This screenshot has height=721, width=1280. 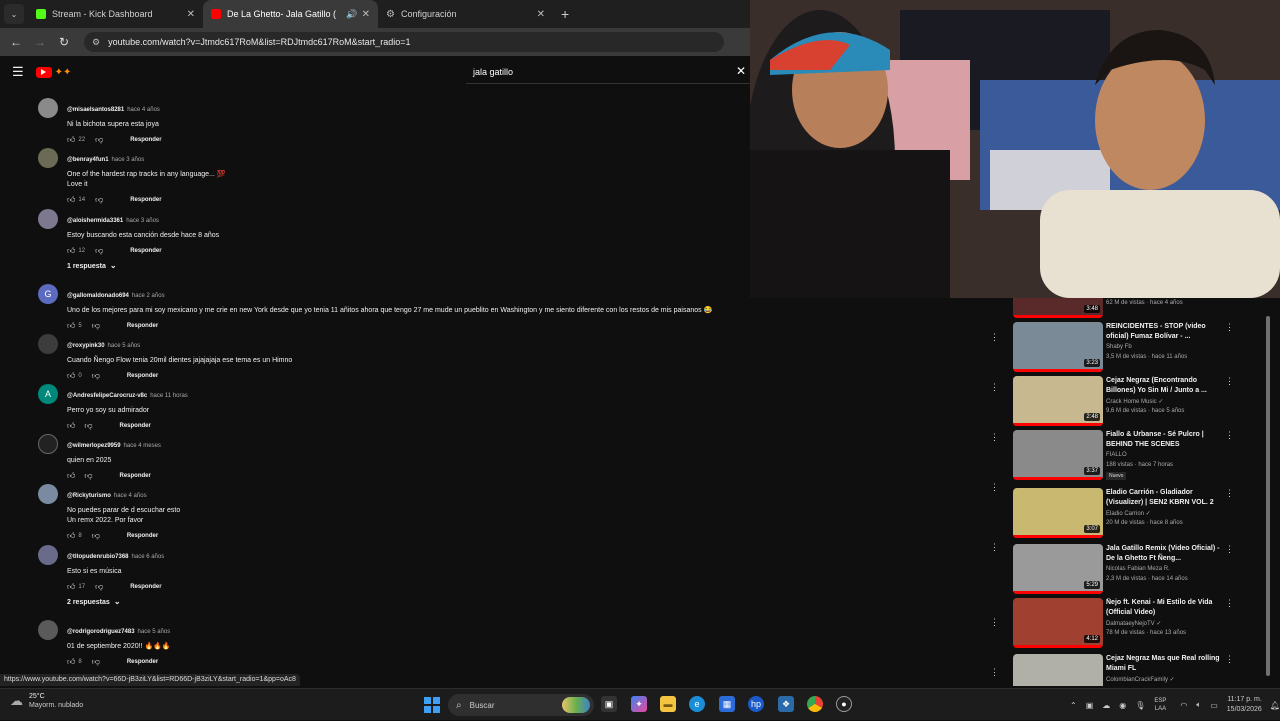 I want to click on video-thumbnail: 5:29, so click(x=1058, y=569).